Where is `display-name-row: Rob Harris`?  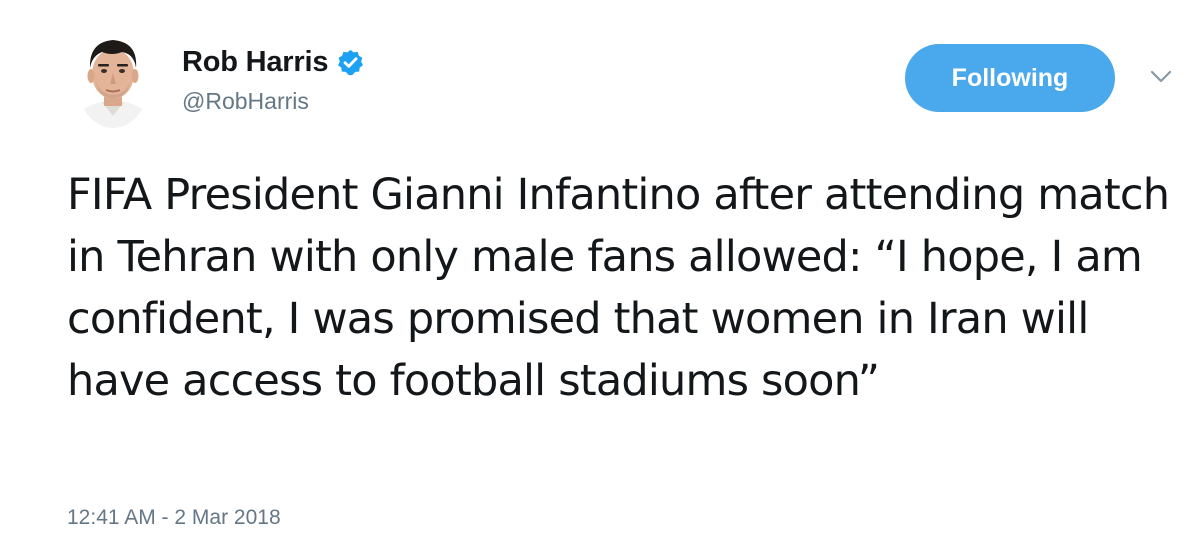 display-name-row: Rob Harris is located at coordinates (273, 62).